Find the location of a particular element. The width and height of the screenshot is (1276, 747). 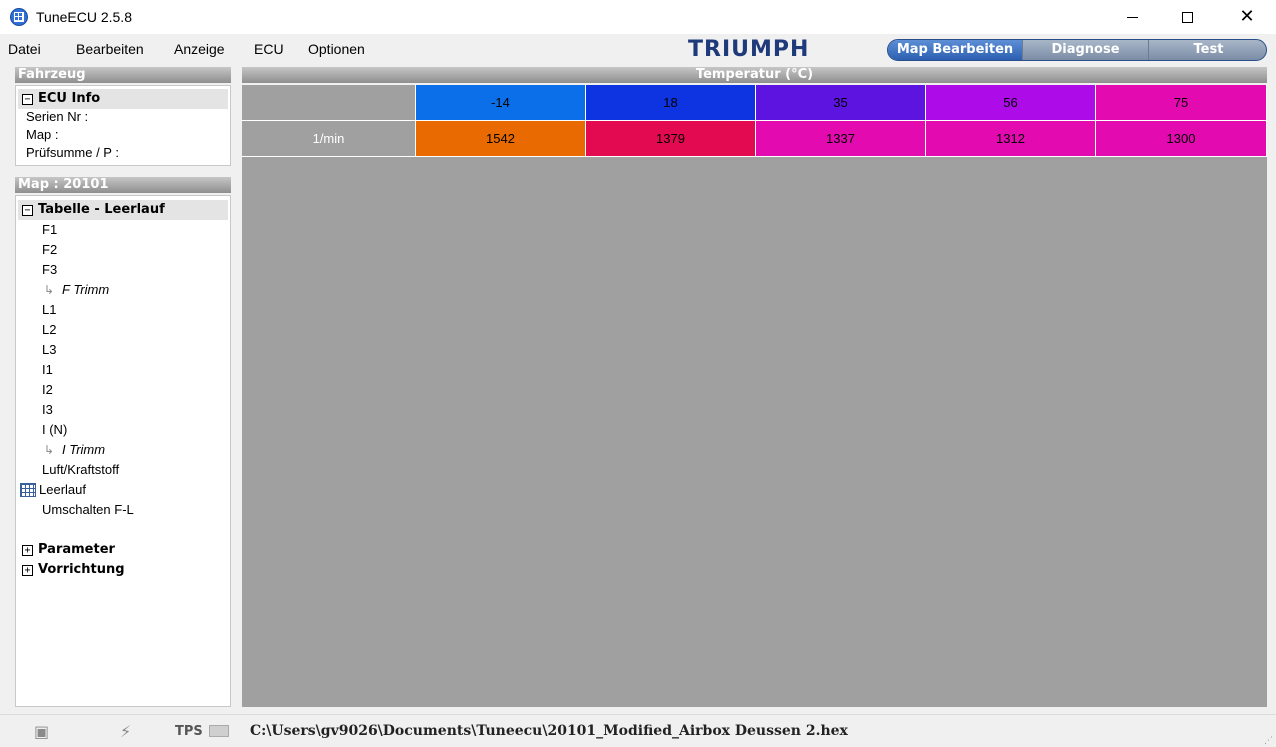

tree-item-l1: L1 is located at coordinates (49, 310).